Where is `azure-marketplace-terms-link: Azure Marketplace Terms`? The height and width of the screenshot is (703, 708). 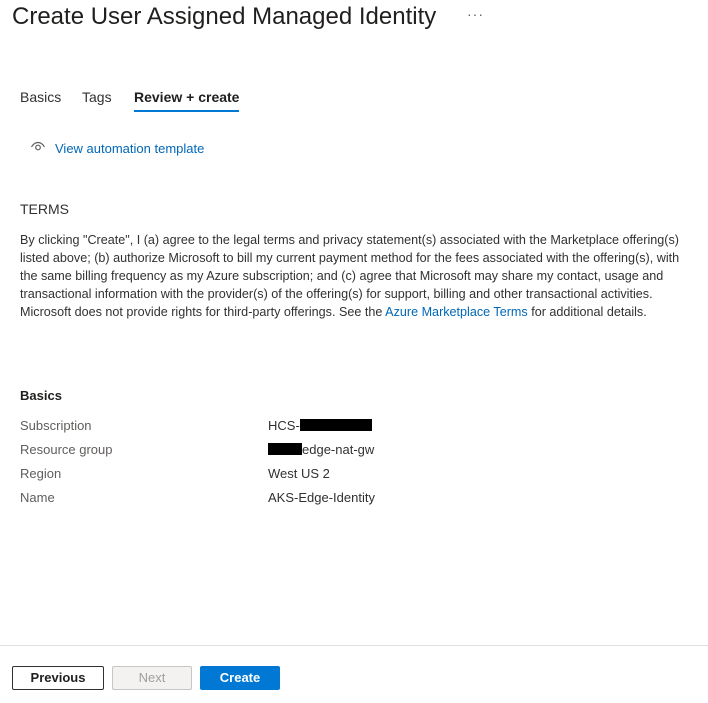 azure-marketplace-terms-link: Azure Marketplace Terms is located at coordinates (456, 312).